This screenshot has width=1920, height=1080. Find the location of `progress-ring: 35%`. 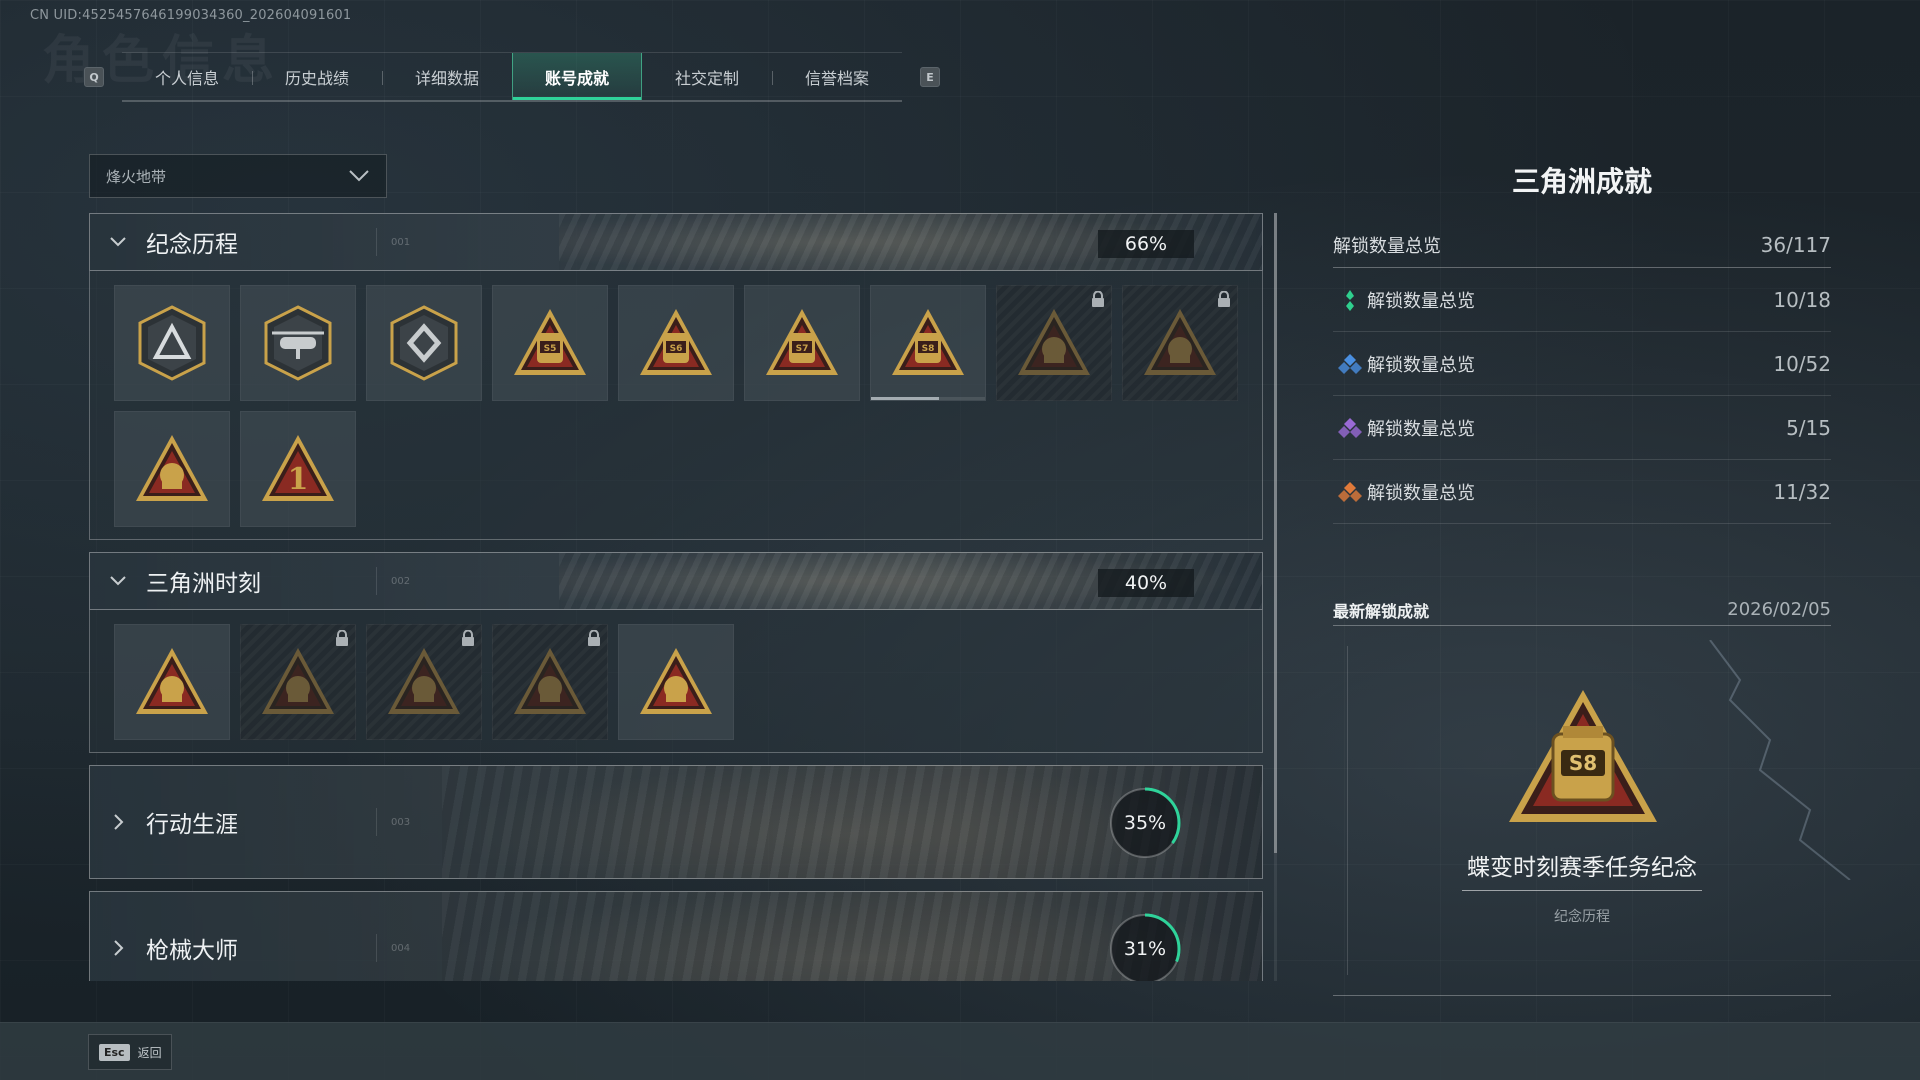

progress-ring: 35% is located at coordinates (1145, 823).